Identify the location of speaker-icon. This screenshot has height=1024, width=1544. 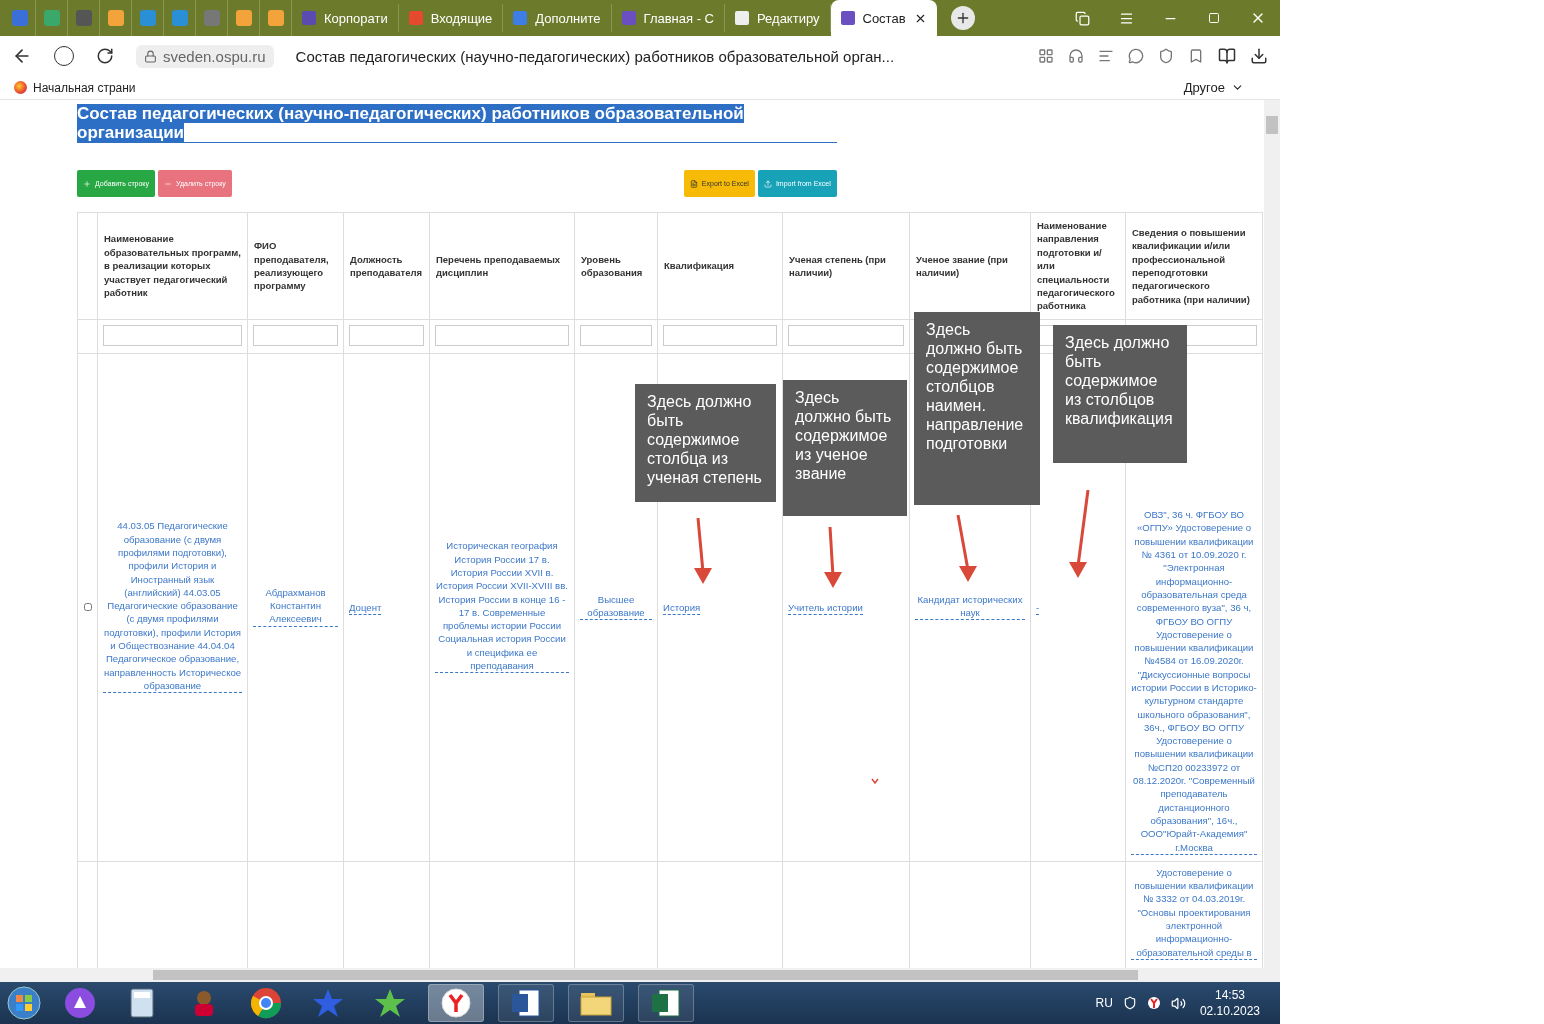
(1178, 1003).